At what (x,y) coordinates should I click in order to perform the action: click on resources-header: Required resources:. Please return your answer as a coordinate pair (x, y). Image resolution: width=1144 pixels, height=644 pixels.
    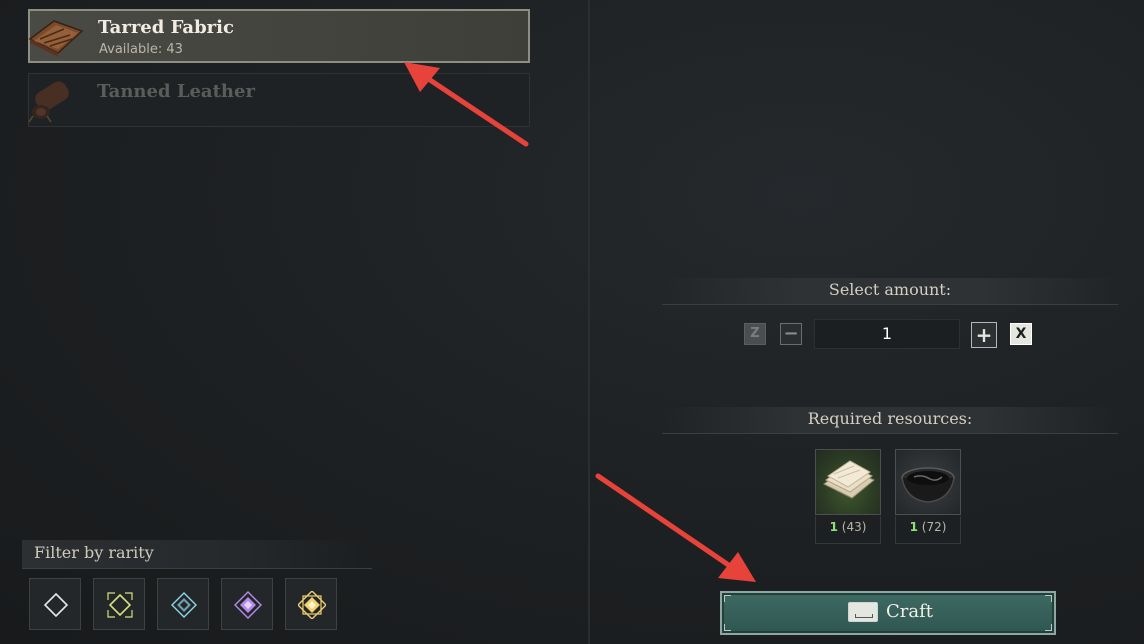
    Looking at the image, I should click on (890, 420).